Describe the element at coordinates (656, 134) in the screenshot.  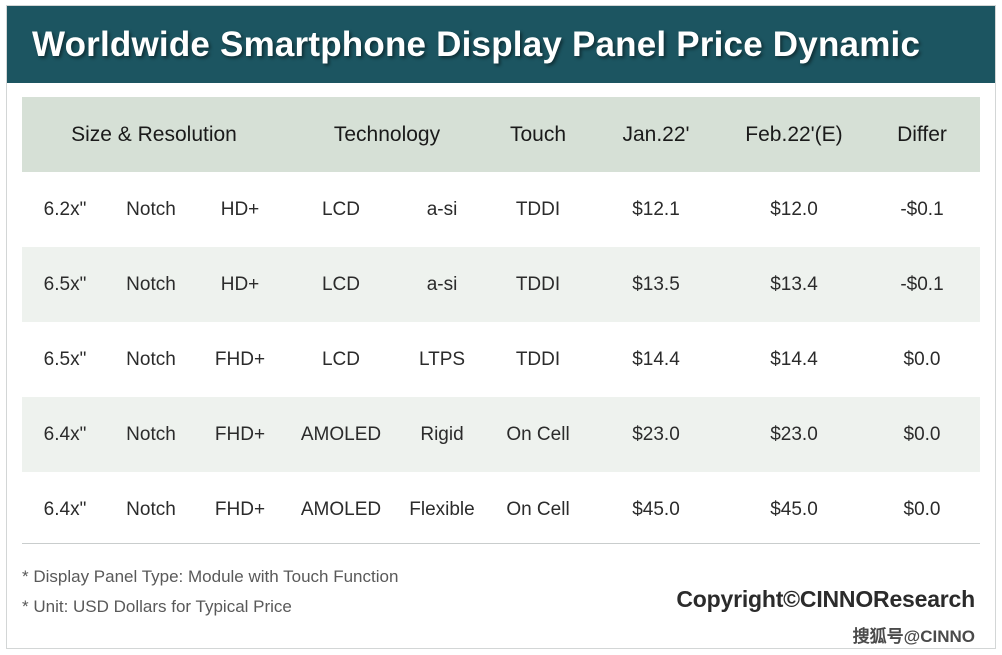
I see `column-header-jan22: Jan.22'` at that location.